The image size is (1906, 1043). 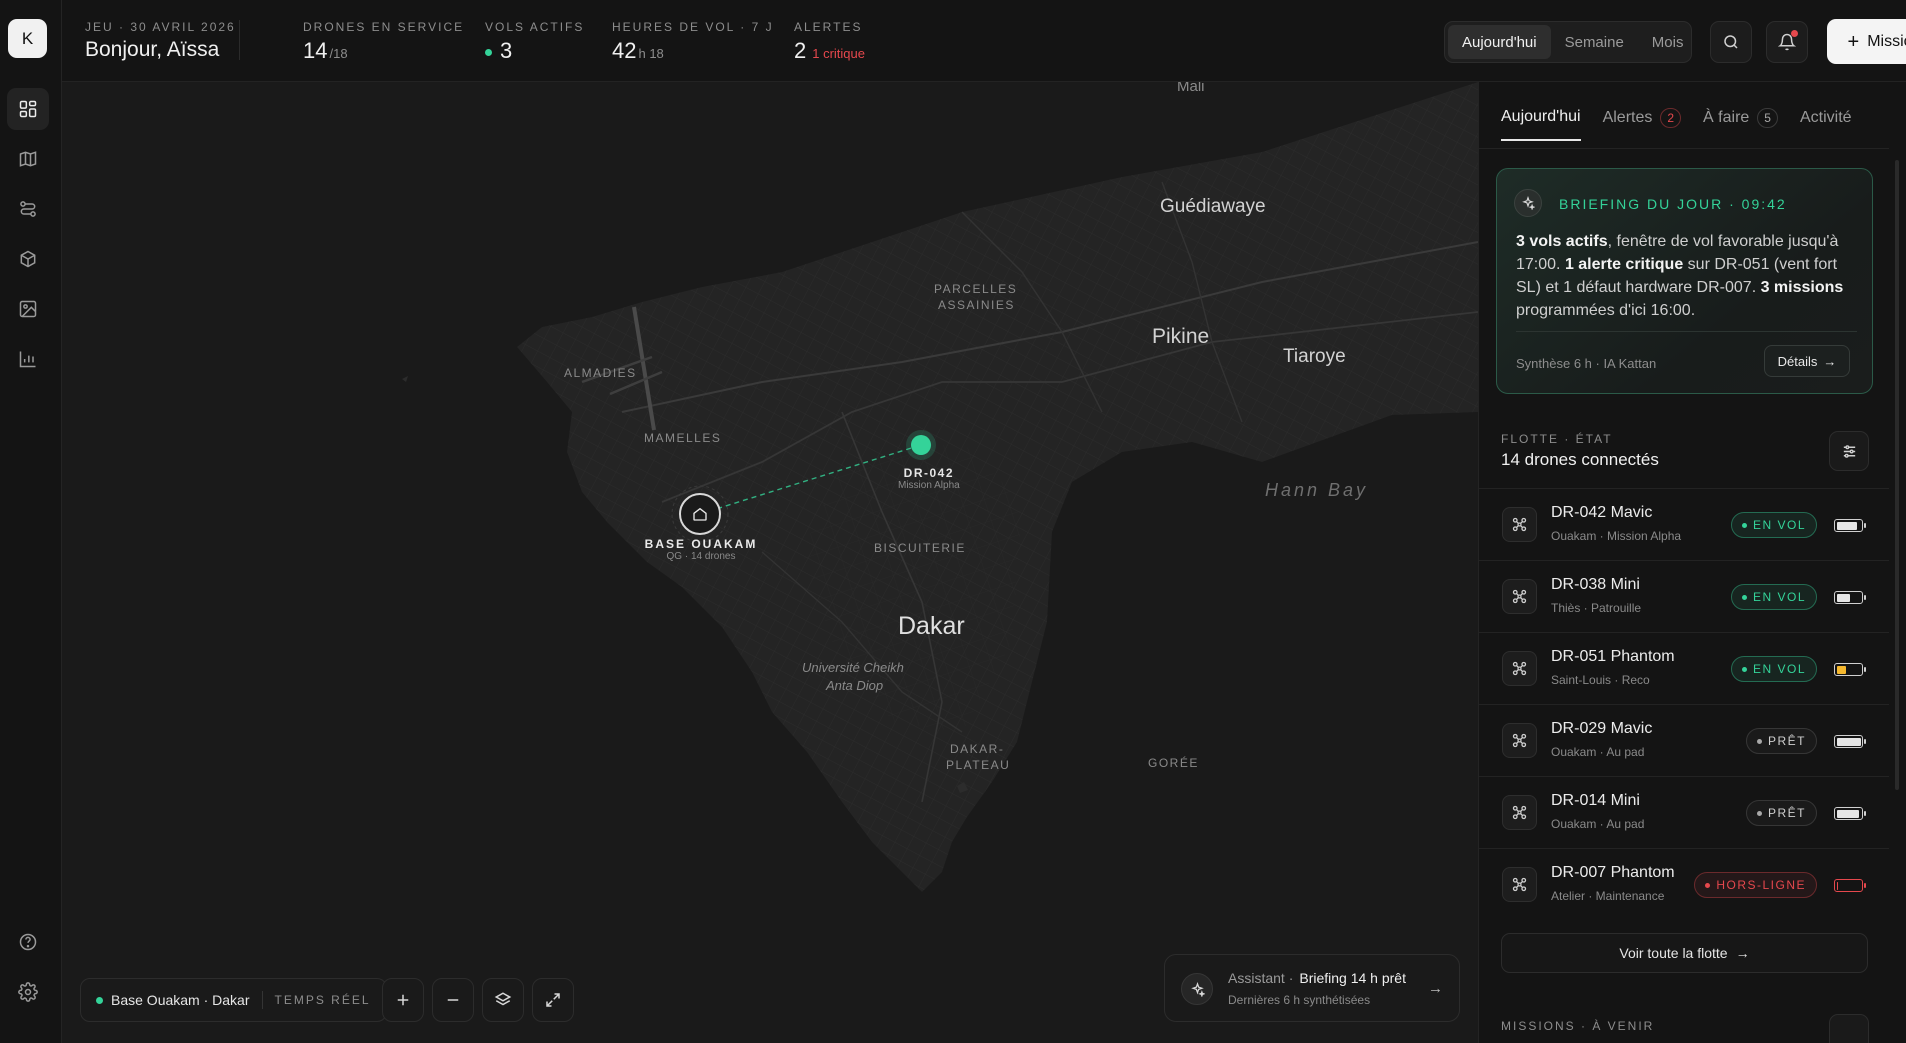 What do you see at coordinates (1586, 363) in the screenshot?
I see `briefing-footer: Synthèse 6 h · IA Kattan` at bounding box center [1586, 363].